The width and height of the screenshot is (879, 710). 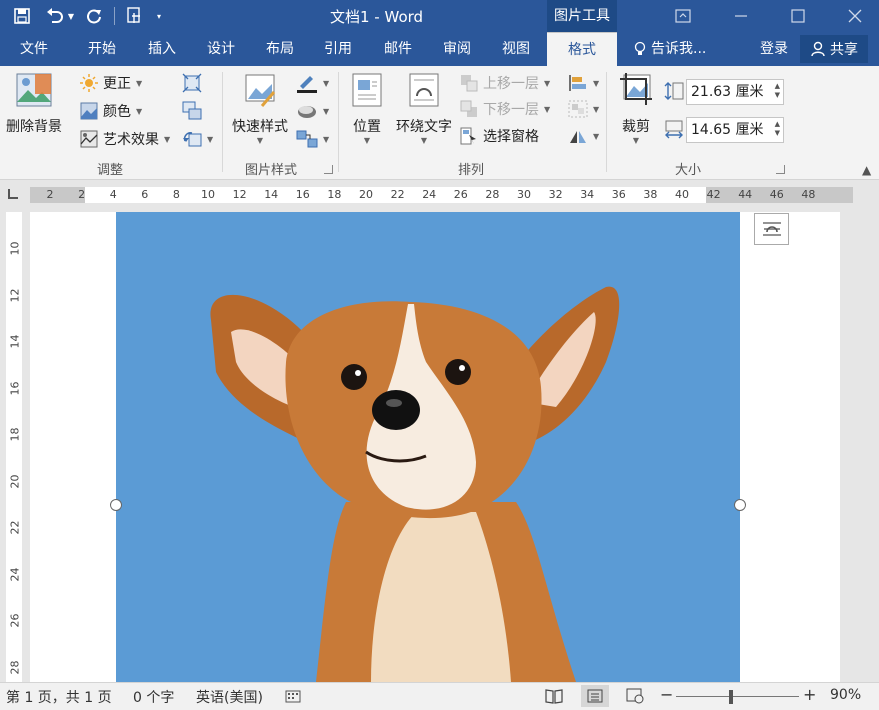 I want to click on width-spinner: ▲ ▼, so click(x=777, y=129).